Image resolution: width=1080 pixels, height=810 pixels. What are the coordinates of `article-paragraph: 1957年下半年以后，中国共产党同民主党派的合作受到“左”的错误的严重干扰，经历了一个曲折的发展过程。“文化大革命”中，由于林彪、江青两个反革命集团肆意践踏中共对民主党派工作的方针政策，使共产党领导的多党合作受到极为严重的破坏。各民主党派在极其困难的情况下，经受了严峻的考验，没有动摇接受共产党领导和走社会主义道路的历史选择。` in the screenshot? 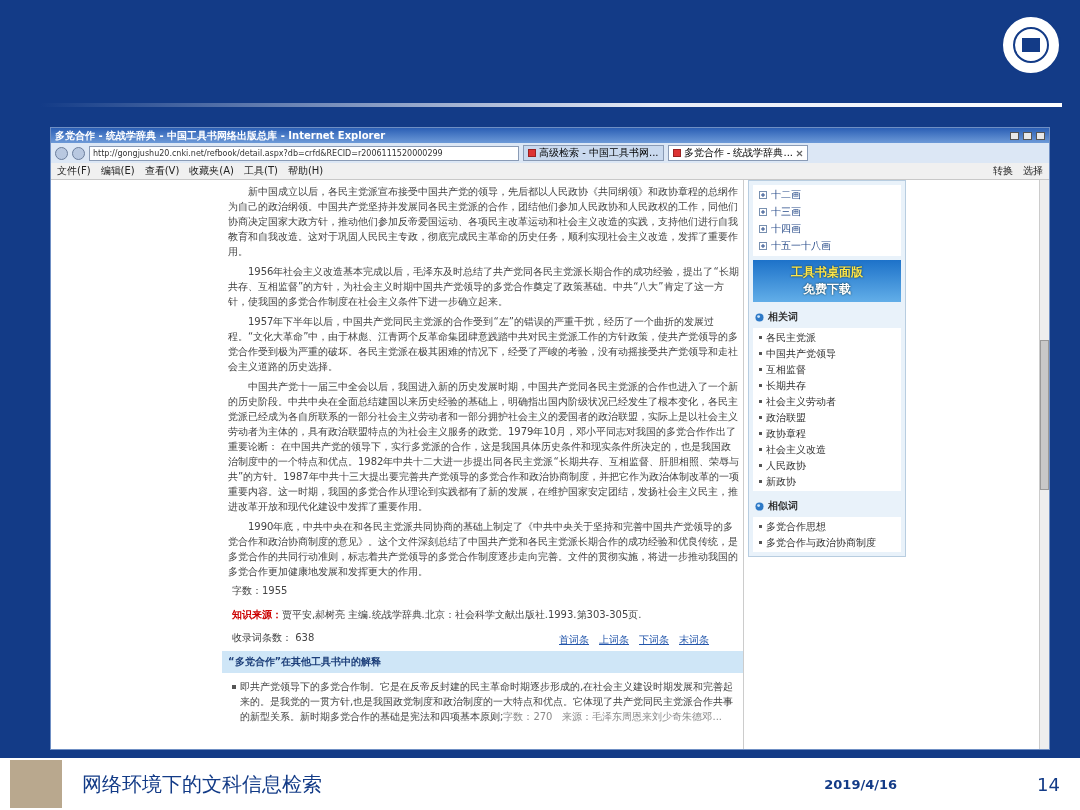 It's located at (483, 344).